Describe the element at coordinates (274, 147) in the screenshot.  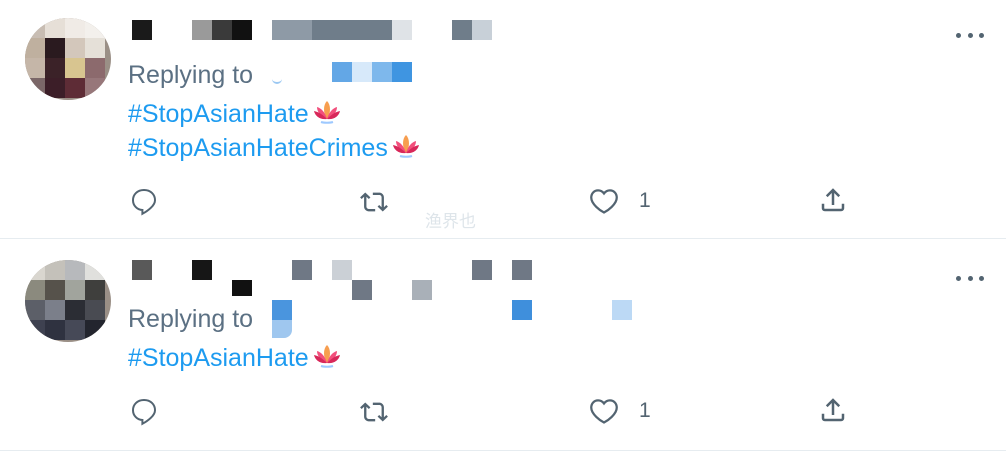
I see `hashtag-link: #StopAsianHateCrimes` at that location.